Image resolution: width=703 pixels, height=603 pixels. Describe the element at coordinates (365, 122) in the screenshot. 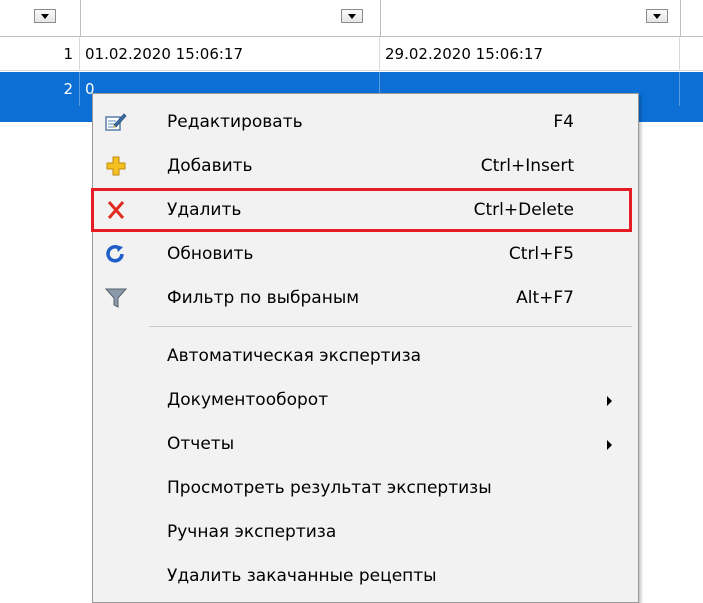

I see `menu-item-edit: Редактировать F4` at that location.